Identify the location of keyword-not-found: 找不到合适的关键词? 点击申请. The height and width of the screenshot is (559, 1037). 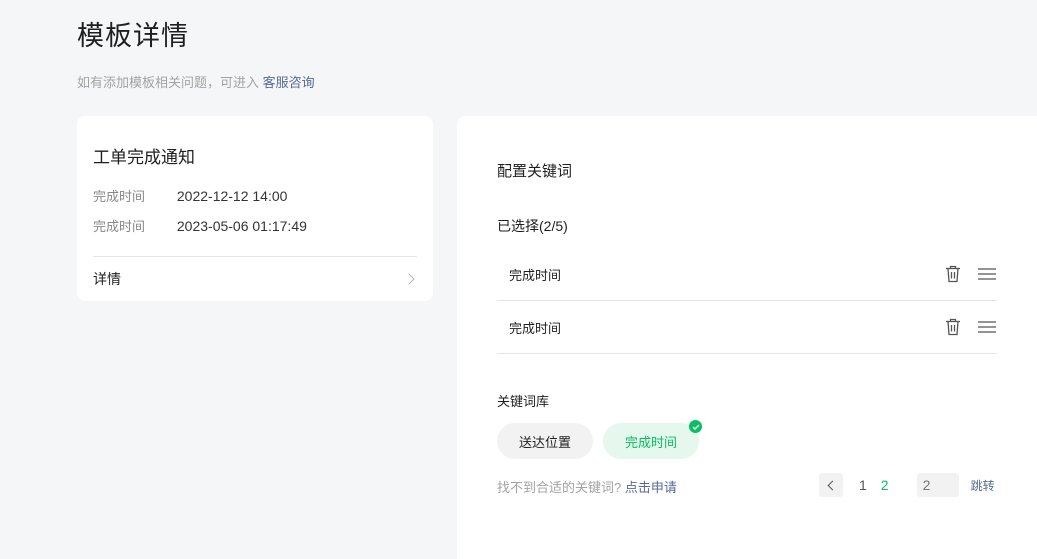
(587, 486).